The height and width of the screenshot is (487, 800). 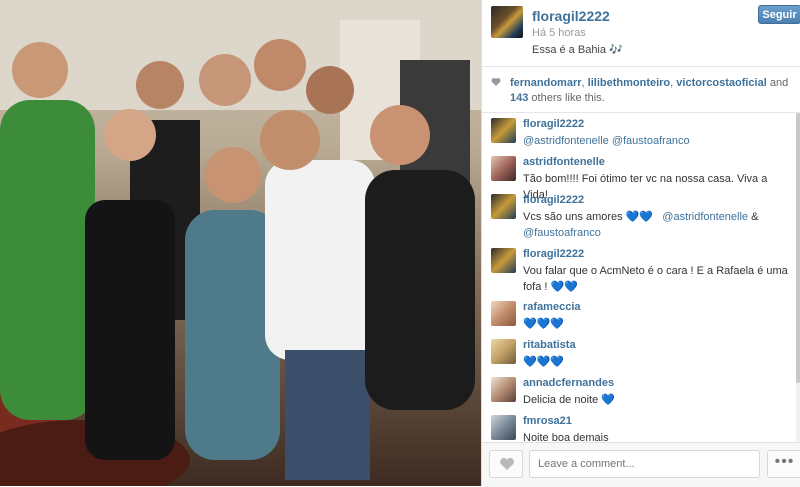 What do you see at coordinates (588, 217) in the screenshot?
I see `comment-text-start: Vcs são uns amores 💙💙` at bounding box center [588, 217].